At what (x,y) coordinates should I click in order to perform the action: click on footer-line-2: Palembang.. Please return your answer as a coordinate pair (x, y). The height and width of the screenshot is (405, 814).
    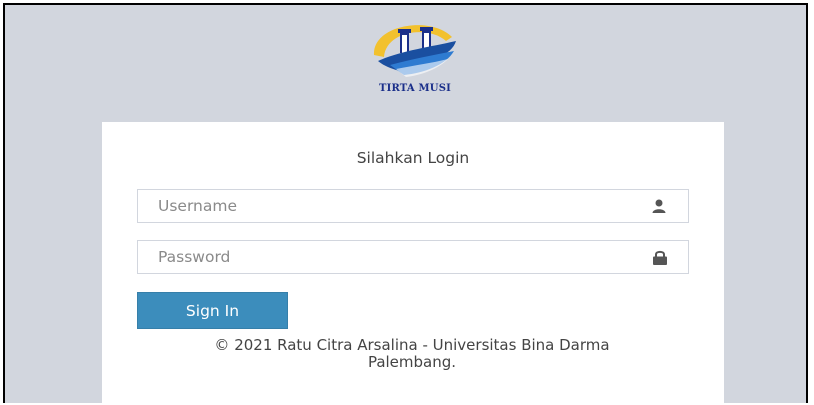
    Looking at the image, I should click on (412, 362).